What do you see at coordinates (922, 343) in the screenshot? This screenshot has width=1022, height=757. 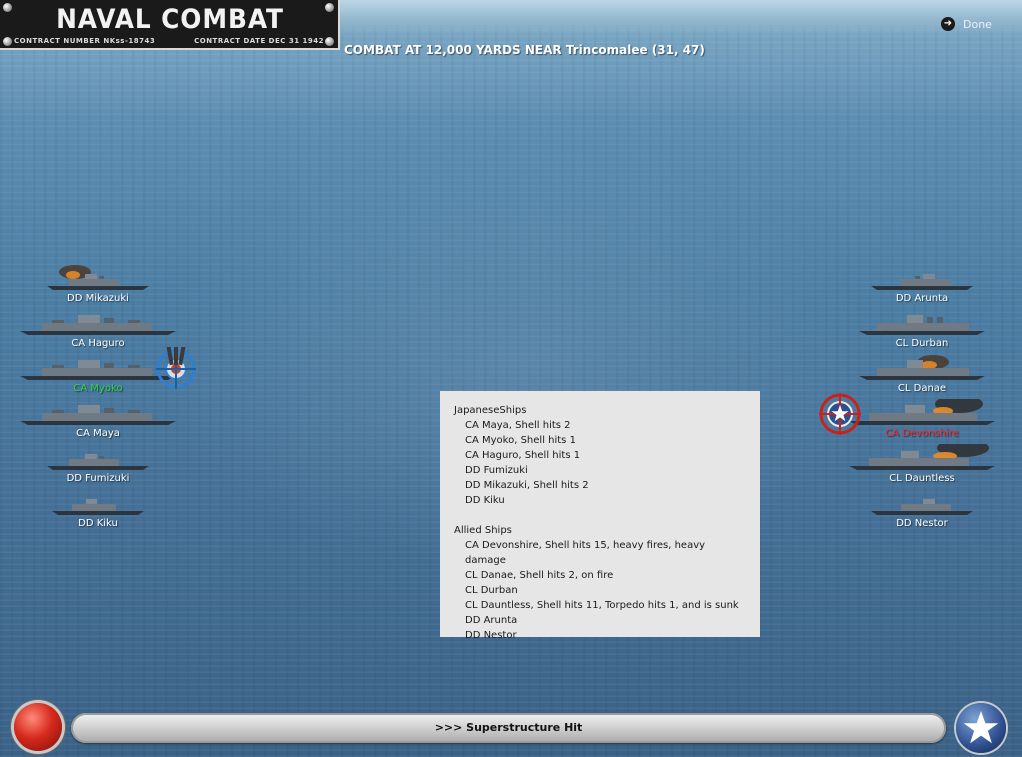 I see `ship-label: CL Durban` at bounding box center [922, 343].